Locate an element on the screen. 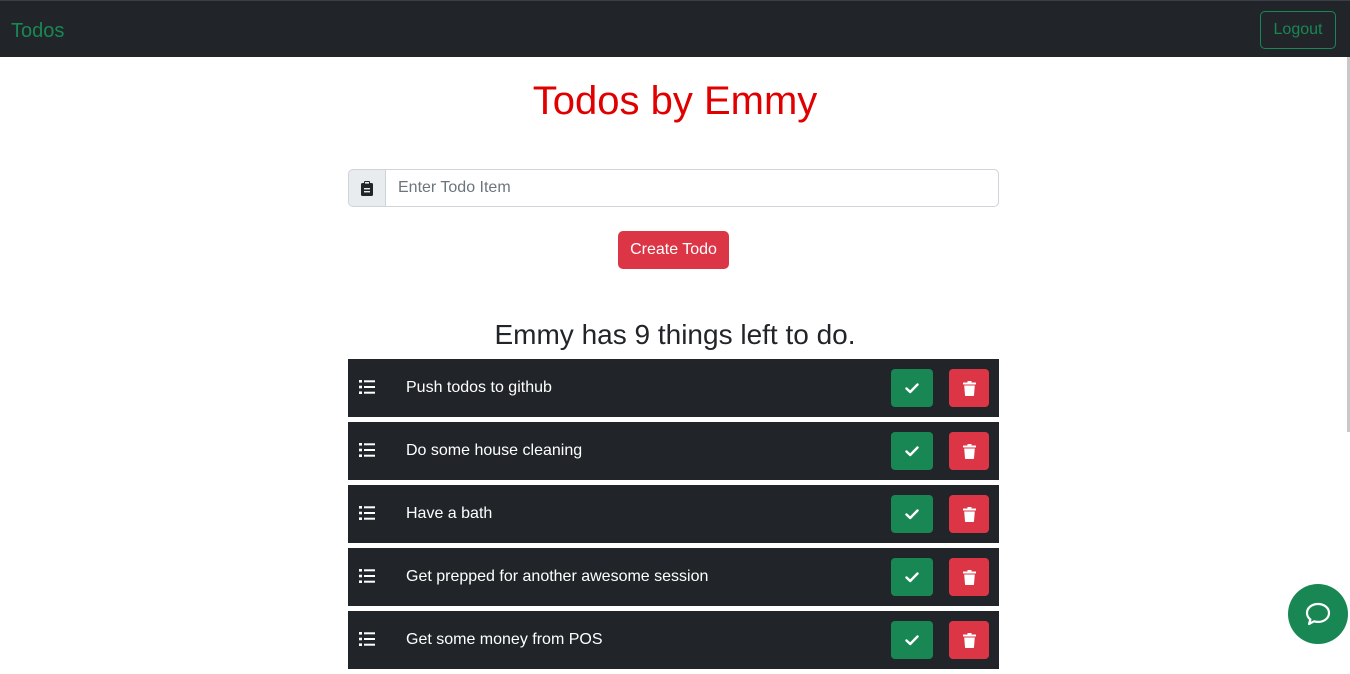  todo-text: Push todos to github is located at coordinates (479, 387).